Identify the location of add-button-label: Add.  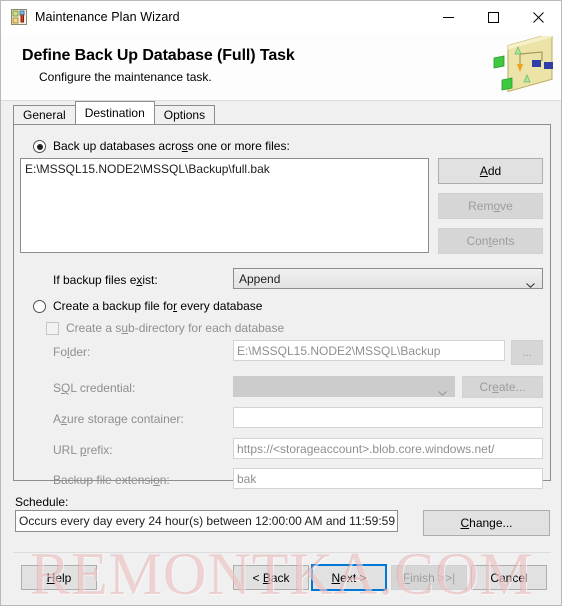
(490, 171).